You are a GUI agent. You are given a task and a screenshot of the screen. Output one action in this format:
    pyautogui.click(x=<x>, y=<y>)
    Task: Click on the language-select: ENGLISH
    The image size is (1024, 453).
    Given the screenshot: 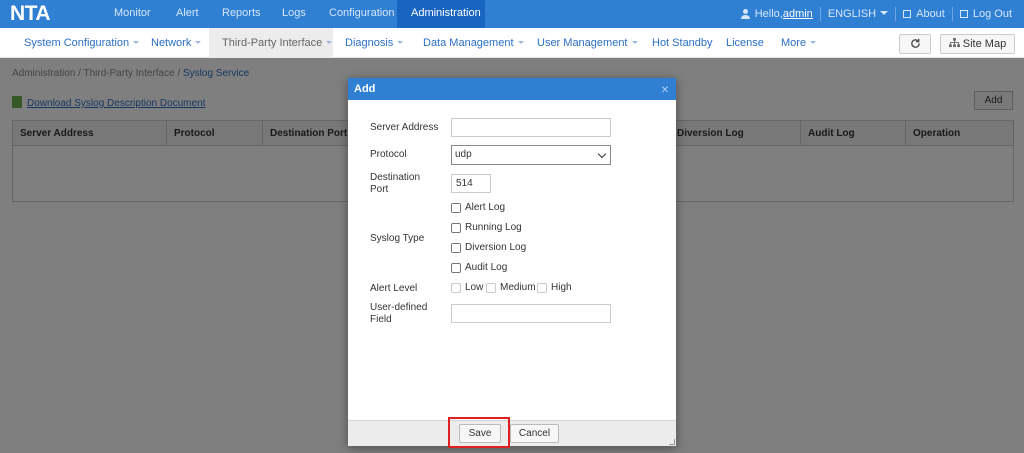 What is the action you would take?
    pyautogui.click(x=858, y=14)
    